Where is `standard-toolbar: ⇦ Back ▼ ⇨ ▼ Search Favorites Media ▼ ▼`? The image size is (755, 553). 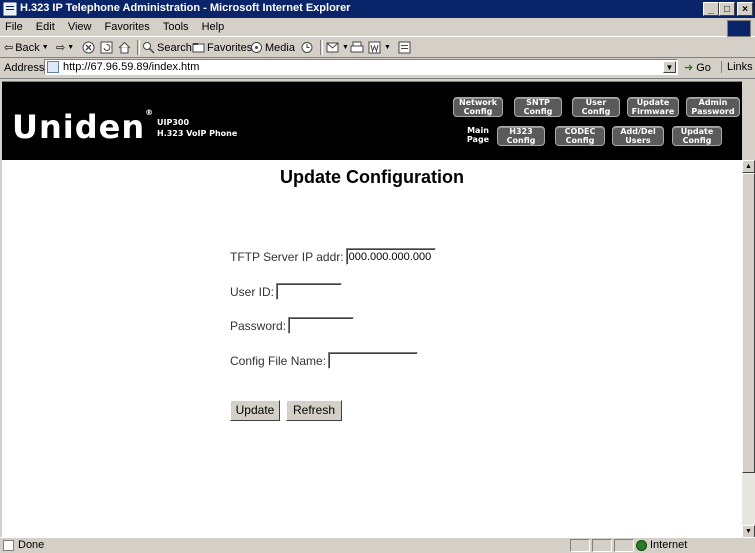 standard-toolbar: ⇦ Back ▼ ⇨ ▼ Search Favorites Media ▼ ▼ is located at coordinates (377, 47).